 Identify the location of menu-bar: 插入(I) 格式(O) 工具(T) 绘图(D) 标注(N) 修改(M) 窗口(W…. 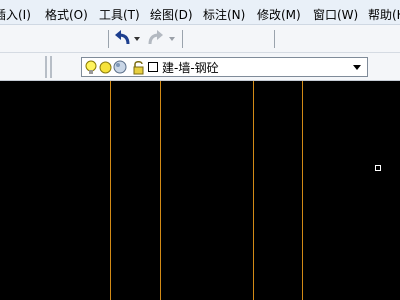
(200, 12).